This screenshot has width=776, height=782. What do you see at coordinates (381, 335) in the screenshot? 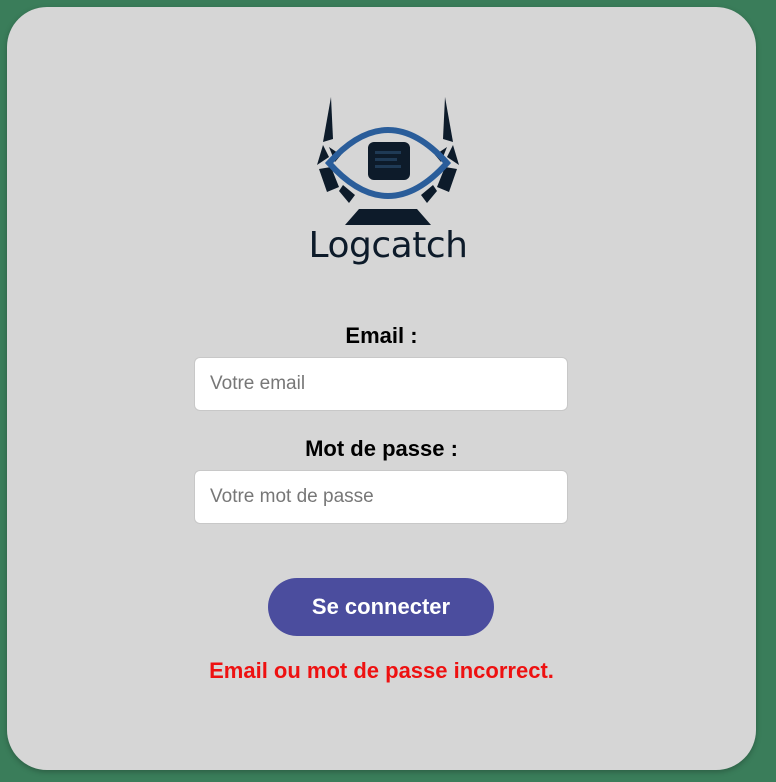
I see `email-label: Email :` at bounding box center [381, 335].